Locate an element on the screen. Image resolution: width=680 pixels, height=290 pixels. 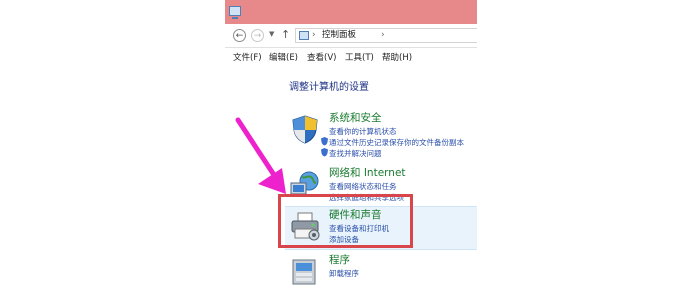
navigation-bar: ← → ▼ ↑ › 控制面板 › is located at coordinates (351, 36).